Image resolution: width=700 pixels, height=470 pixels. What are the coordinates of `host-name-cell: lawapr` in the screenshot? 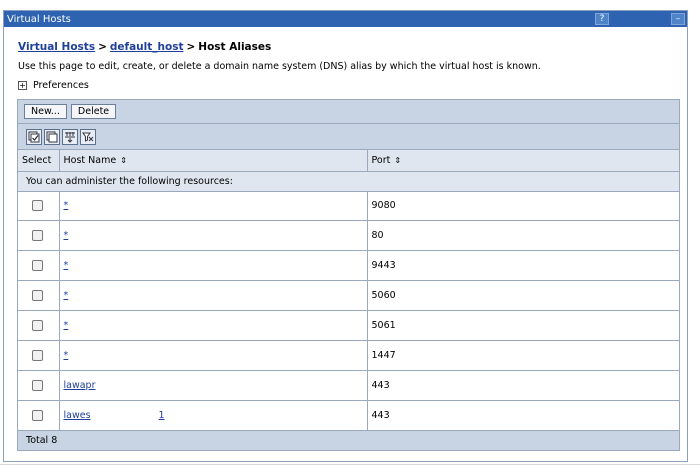 It's located at (213, 385).